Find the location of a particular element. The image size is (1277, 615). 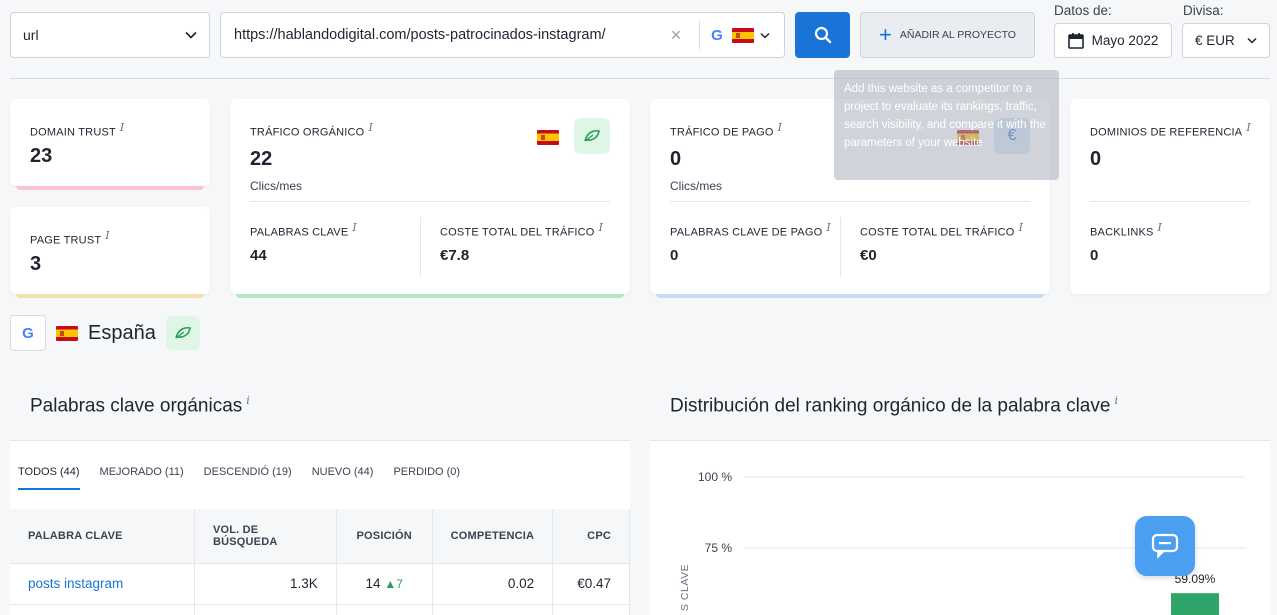

table-row is located at coordinates (320, 609).